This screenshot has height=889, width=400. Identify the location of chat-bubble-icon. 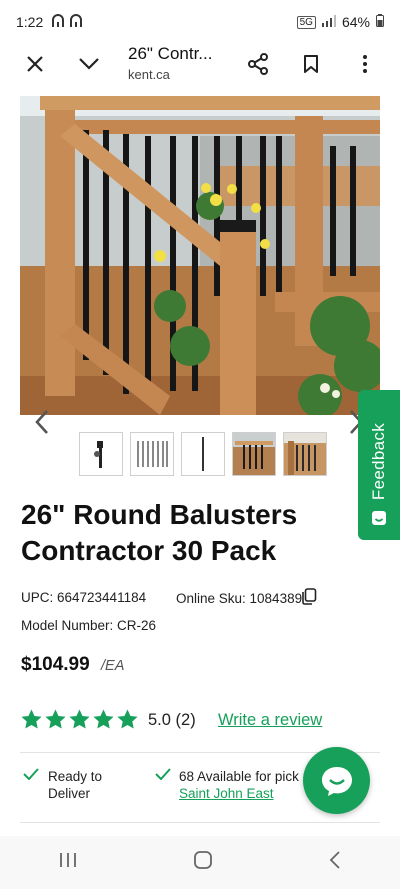
(336, 781).